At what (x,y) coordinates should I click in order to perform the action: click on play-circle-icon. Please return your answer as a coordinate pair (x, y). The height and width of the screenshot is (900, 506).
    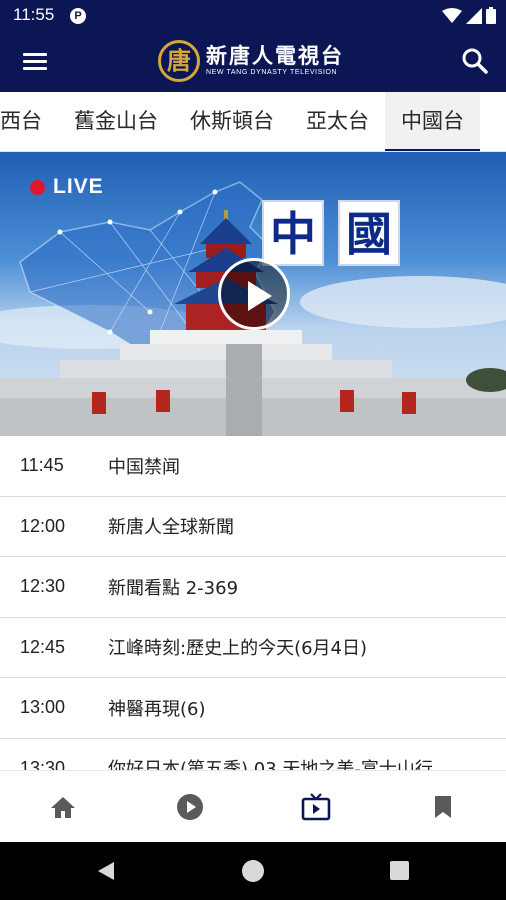
    Looking at the image, I should click on (189, 806).